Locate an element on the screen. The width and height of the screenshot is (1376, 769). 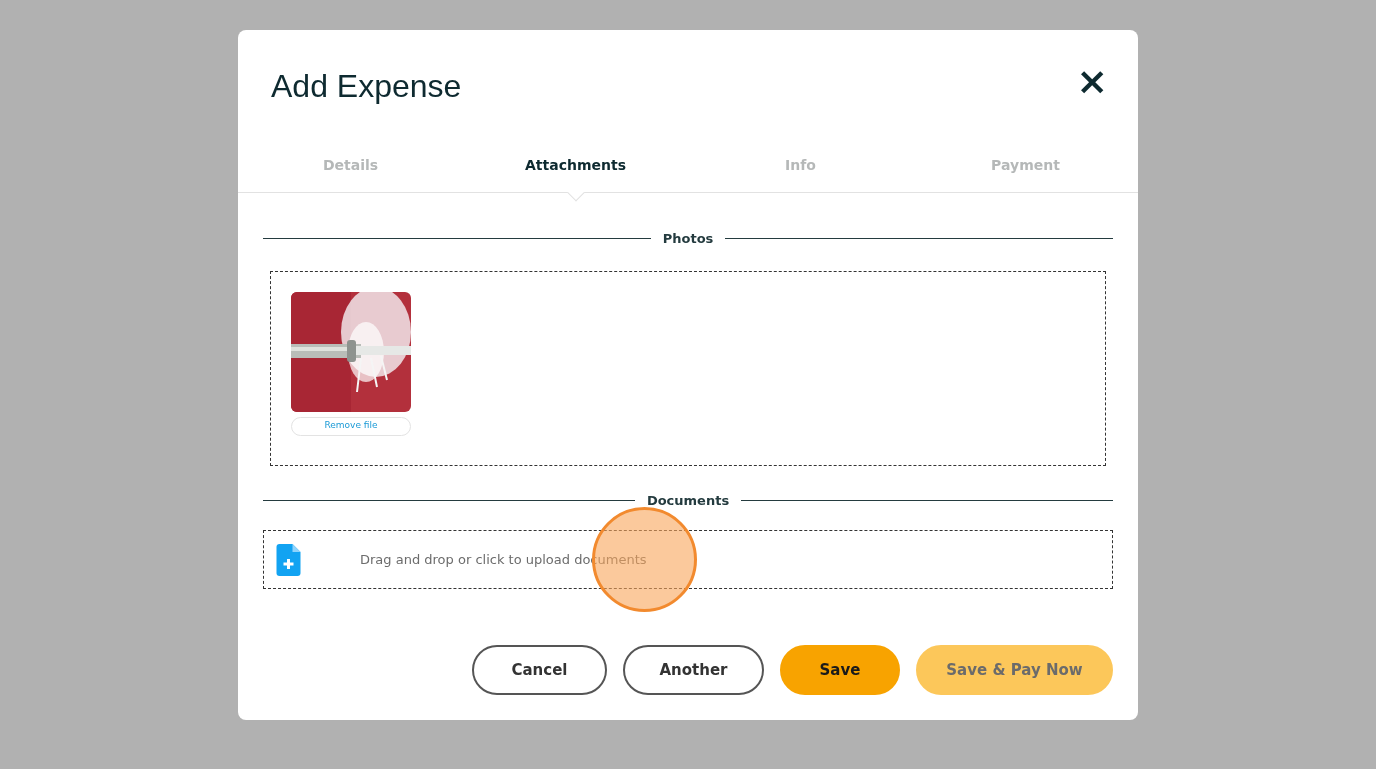
tab: Attachments is located at coordinates (575, 170).